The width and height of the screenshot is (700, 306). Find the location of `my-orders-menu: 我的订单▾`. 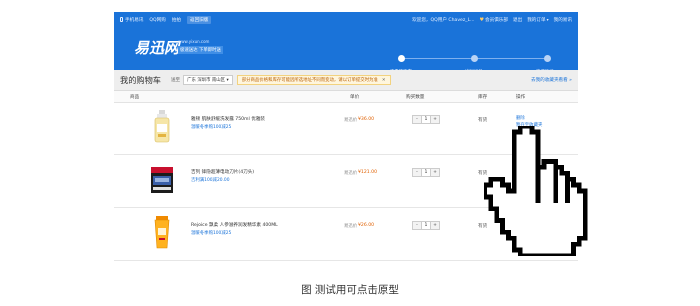

my-orders-menu: 我的订单▾ is located at coordinates (537, 20).